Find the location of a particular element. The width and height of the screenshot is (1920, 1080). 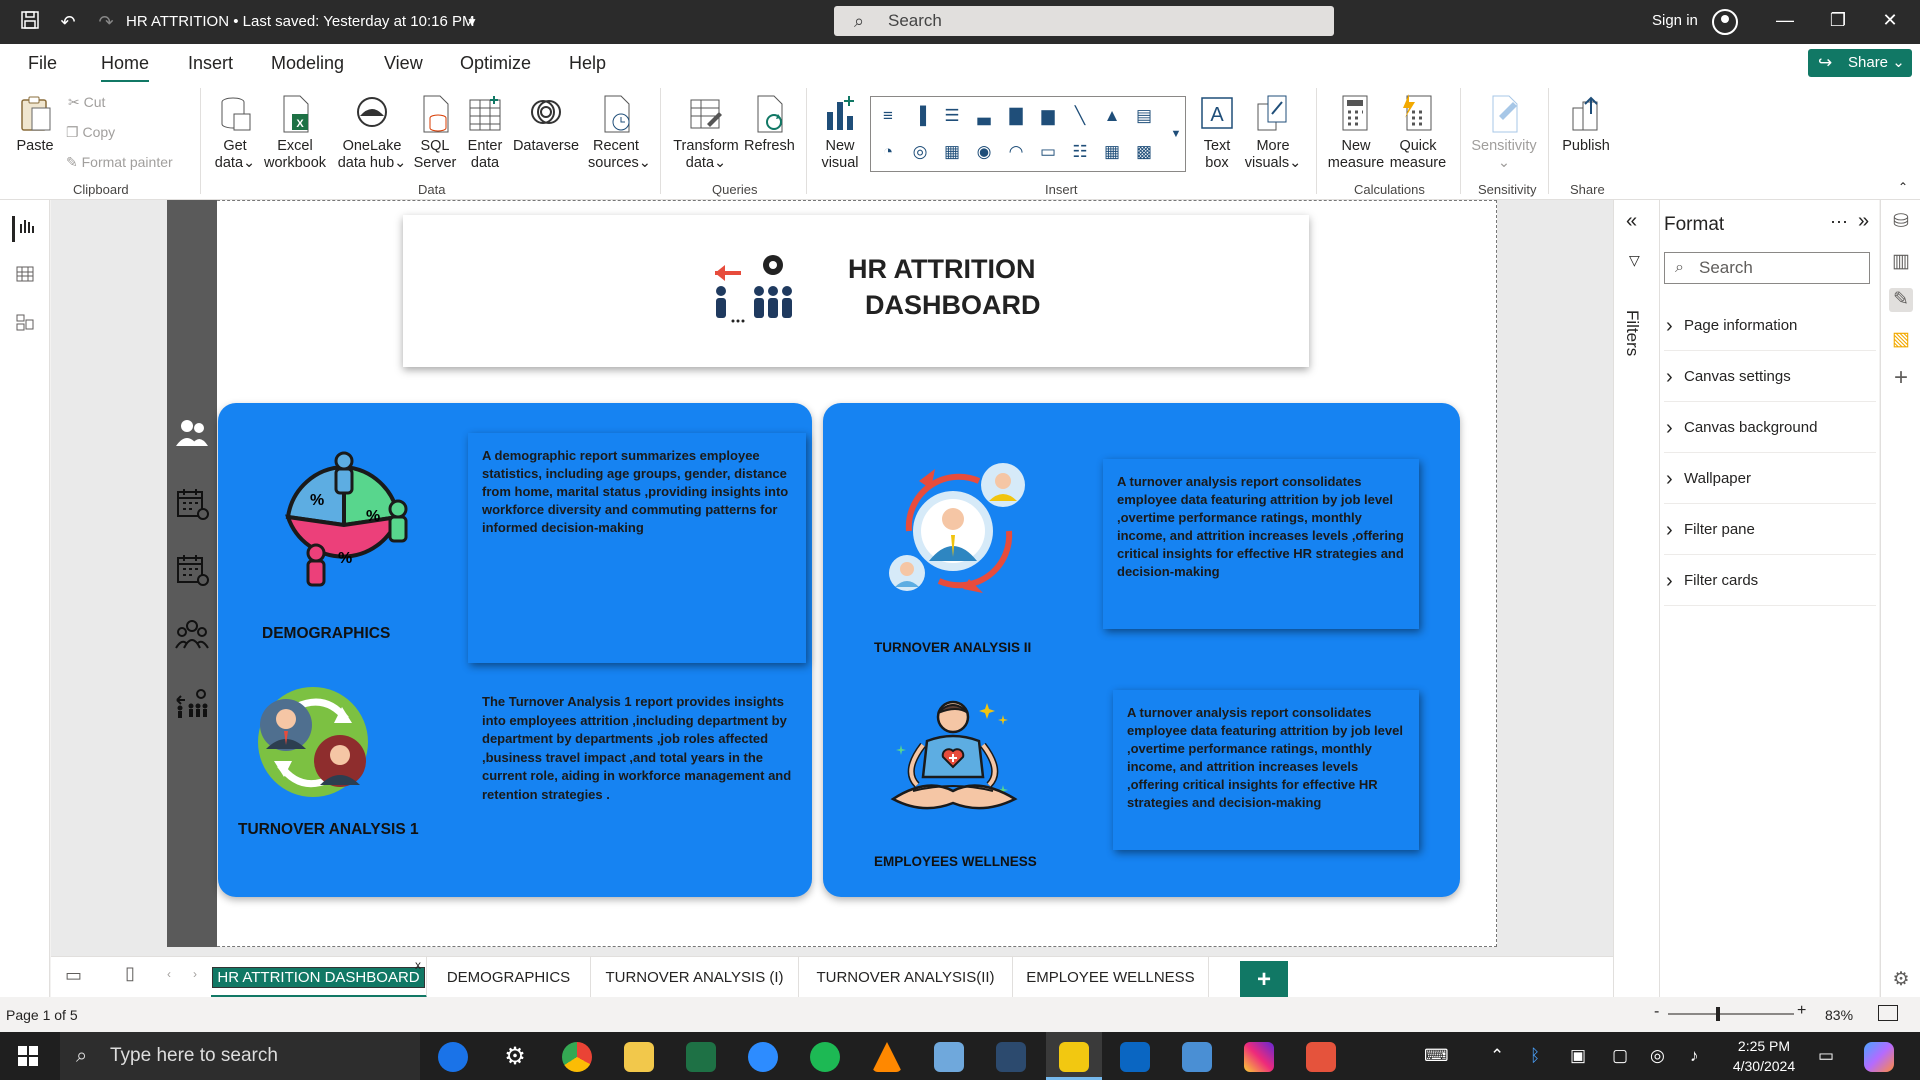

quick-measure-button: Quick measure is located at coordinates (1418, 133).